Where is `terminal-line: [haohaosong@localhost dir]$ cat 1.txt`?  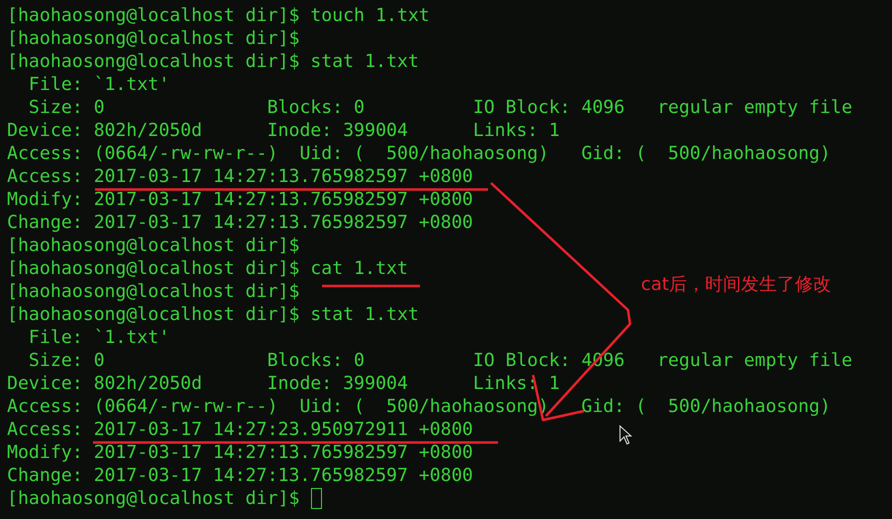 terminal-line: [haohaosong@localhost dir]$ cat 1.txt is located at coordinates (207, 269).